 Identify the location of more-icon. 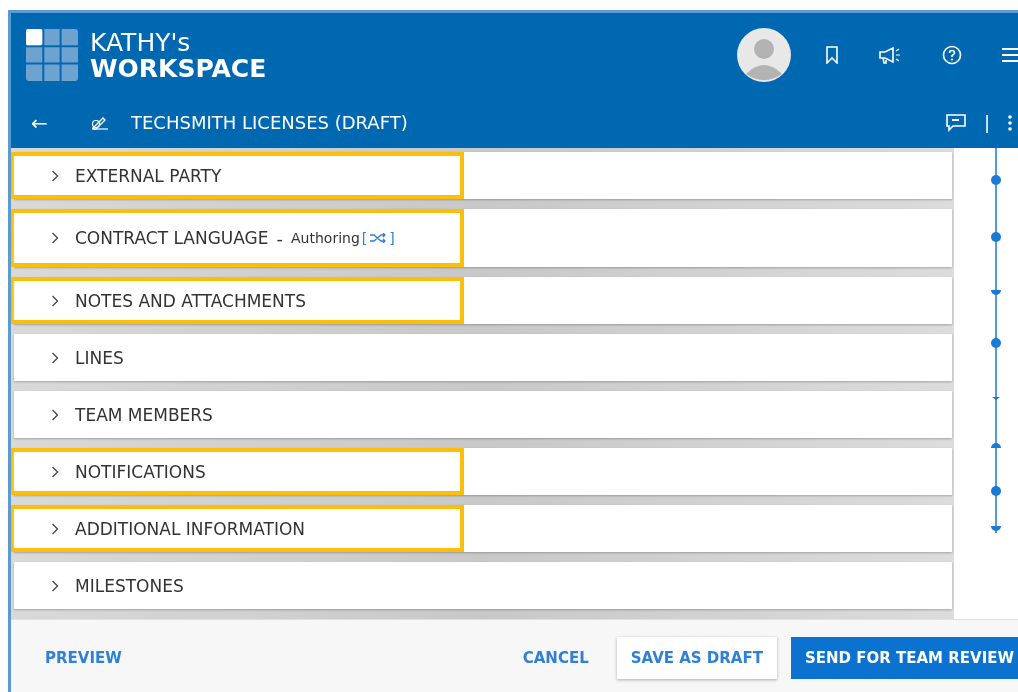
(1010, 122).